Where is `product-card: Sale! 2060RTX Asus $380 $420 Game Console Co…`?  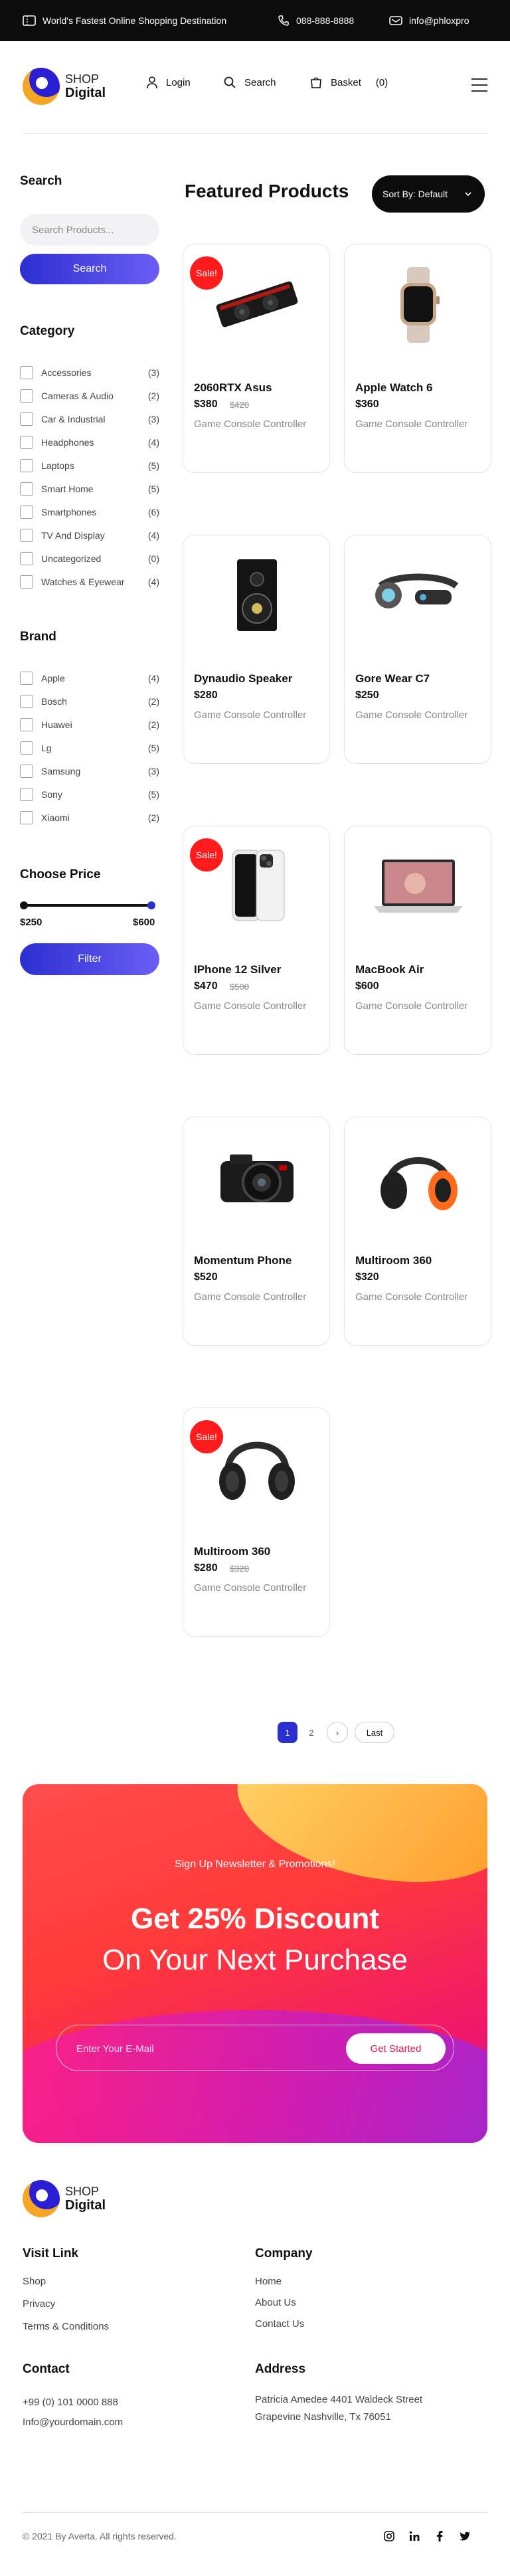
product-card: Sale! 2060RTX Asus $380 $420 Game Console Co… is located at coordinates (256, 358).